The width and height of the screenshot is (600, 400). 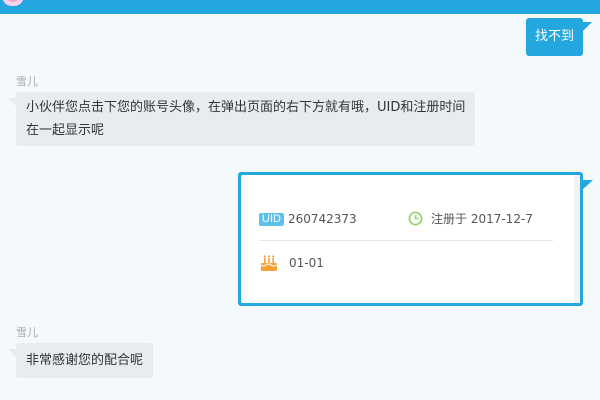 I want to click on birthday-value: 01-01, so click(x=306, y=263).